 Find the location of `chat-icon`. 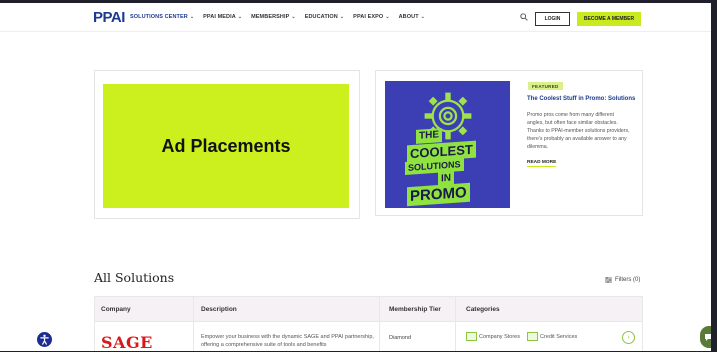

chat-icon is located at coordinates (708, 337).